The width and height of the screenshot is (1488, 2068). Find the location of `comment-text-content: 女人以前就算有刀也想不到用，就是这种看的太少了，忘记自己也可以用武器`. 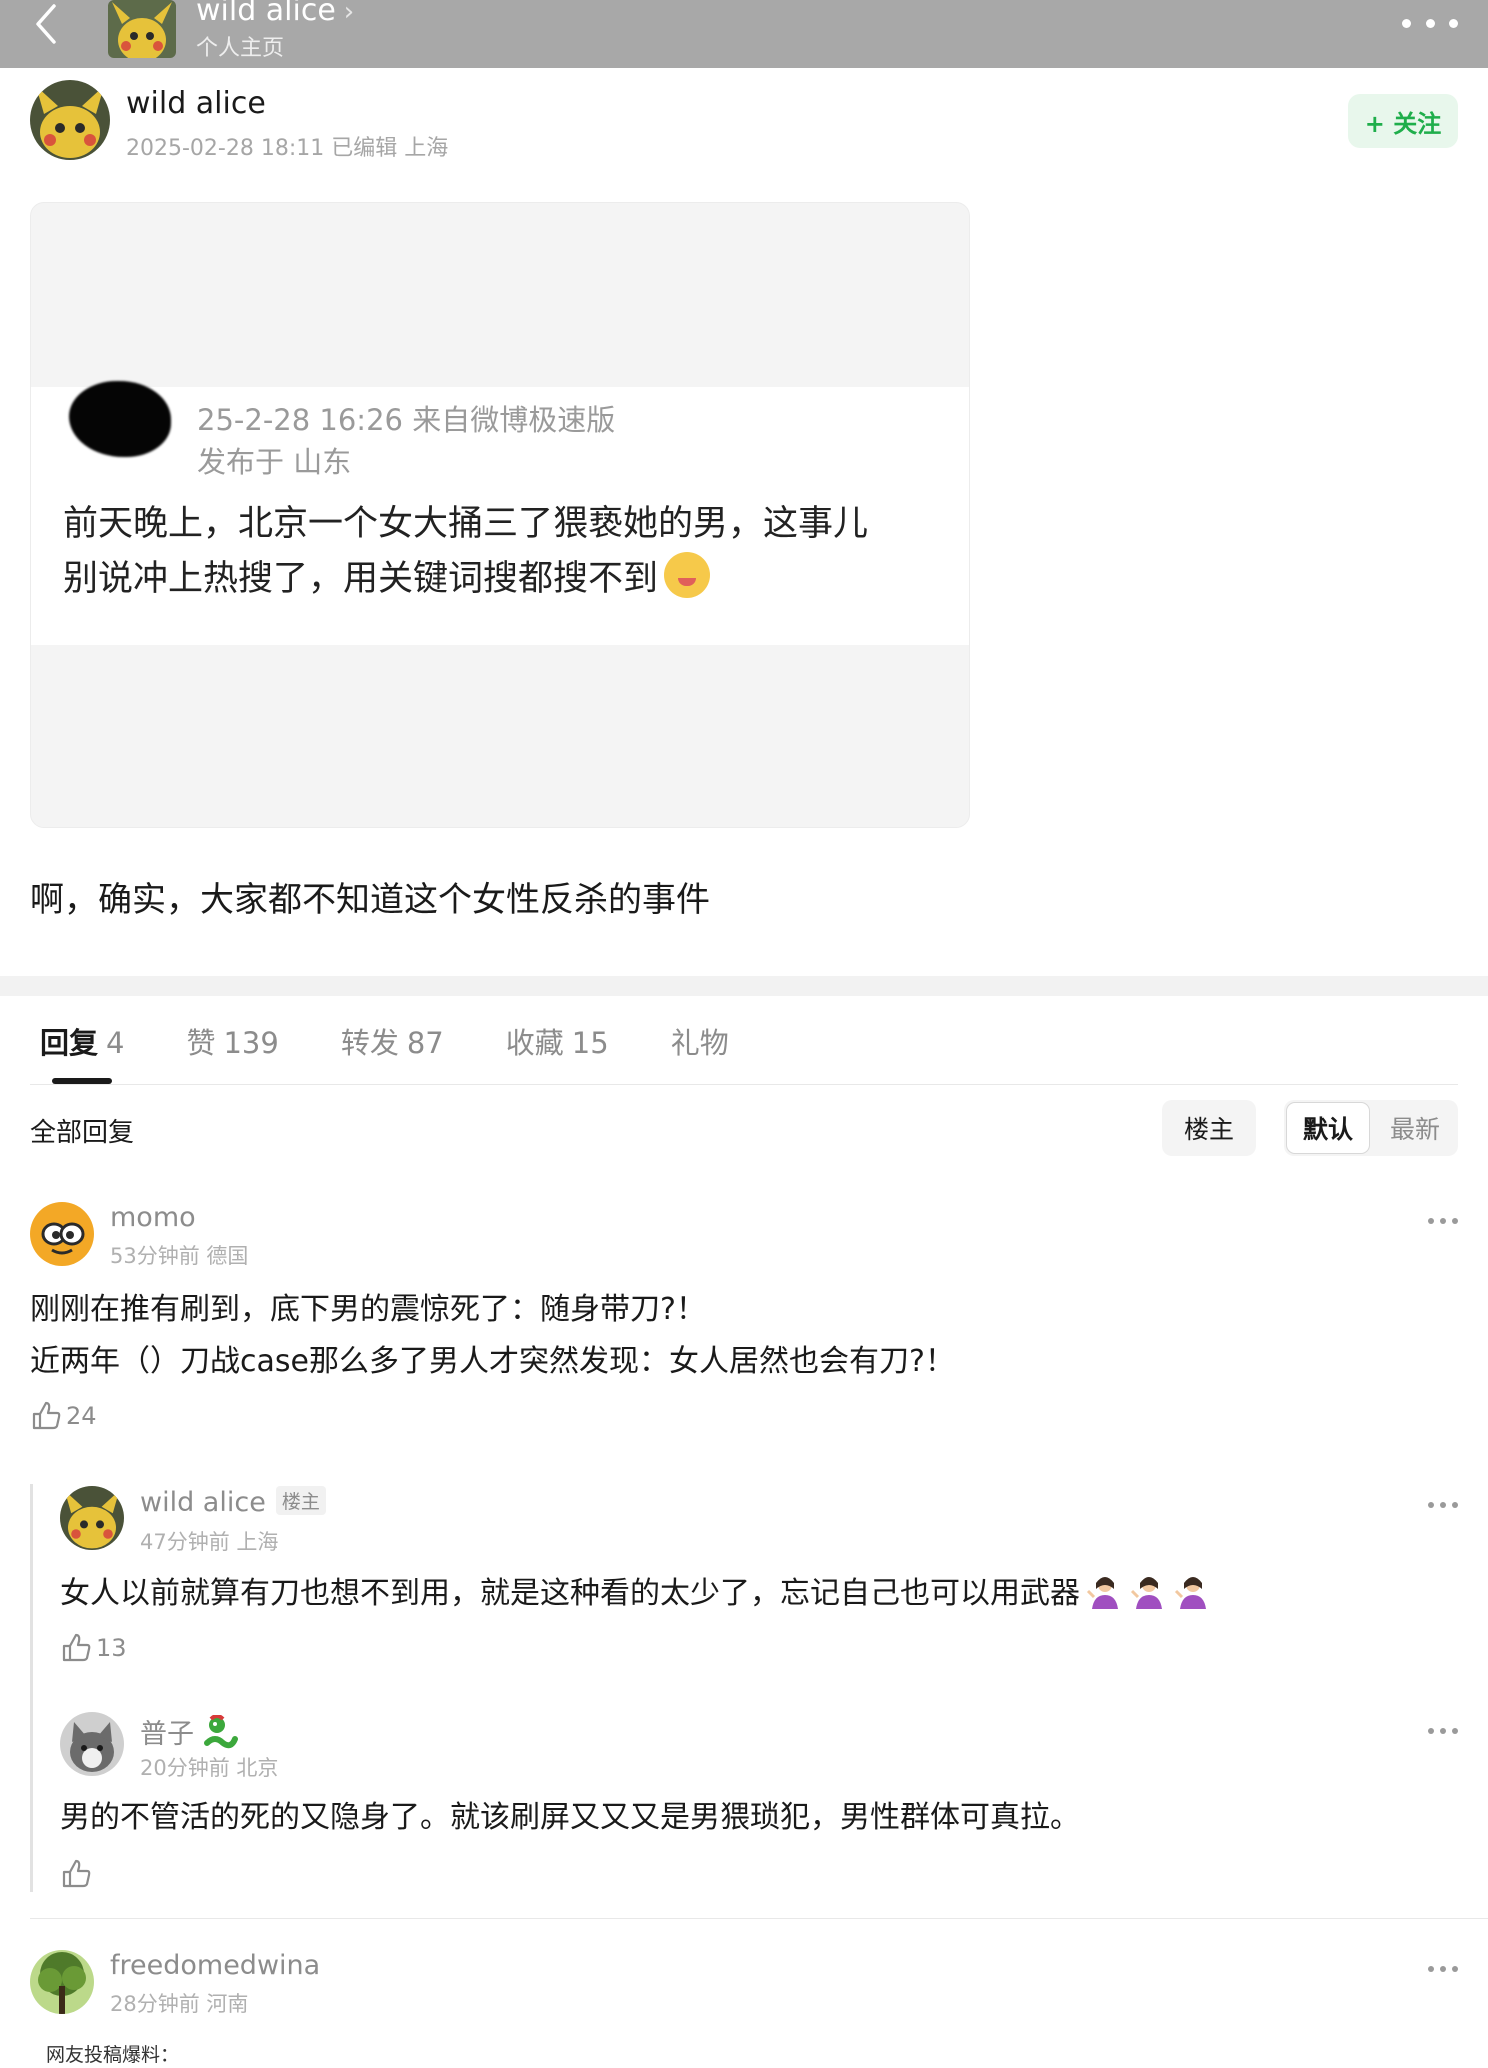

comment-text-content: 女人以前就算有刀也想不到用，就是这种看的太少了，忘记自己也可以用武器 is located at coordinates (570, 1593).